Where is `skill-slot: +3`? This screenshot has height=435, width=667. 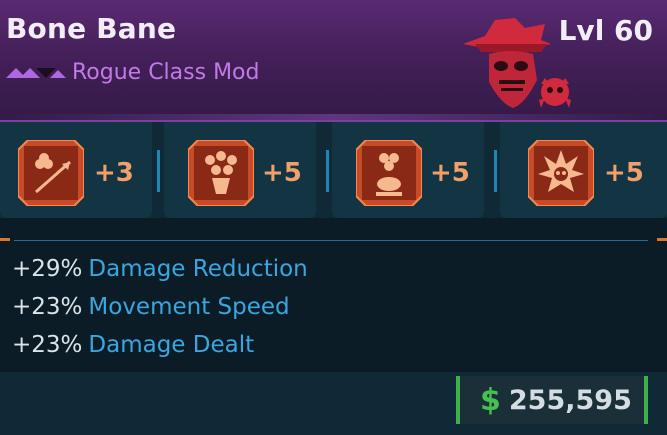 skill-slot: +3 is located at coordinates (76, 170).